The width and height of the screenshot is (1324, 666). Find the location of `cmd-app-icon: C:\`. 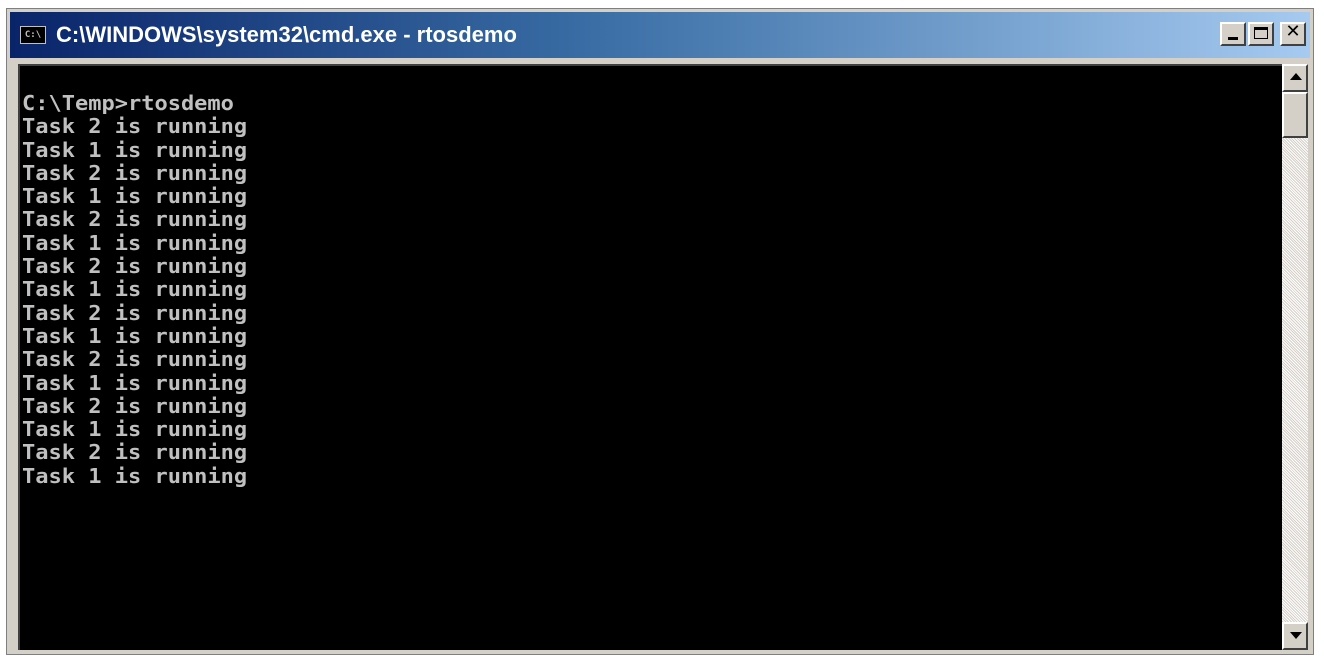

cmd-app-icon: C:\ is located at coordinates (33, 35).